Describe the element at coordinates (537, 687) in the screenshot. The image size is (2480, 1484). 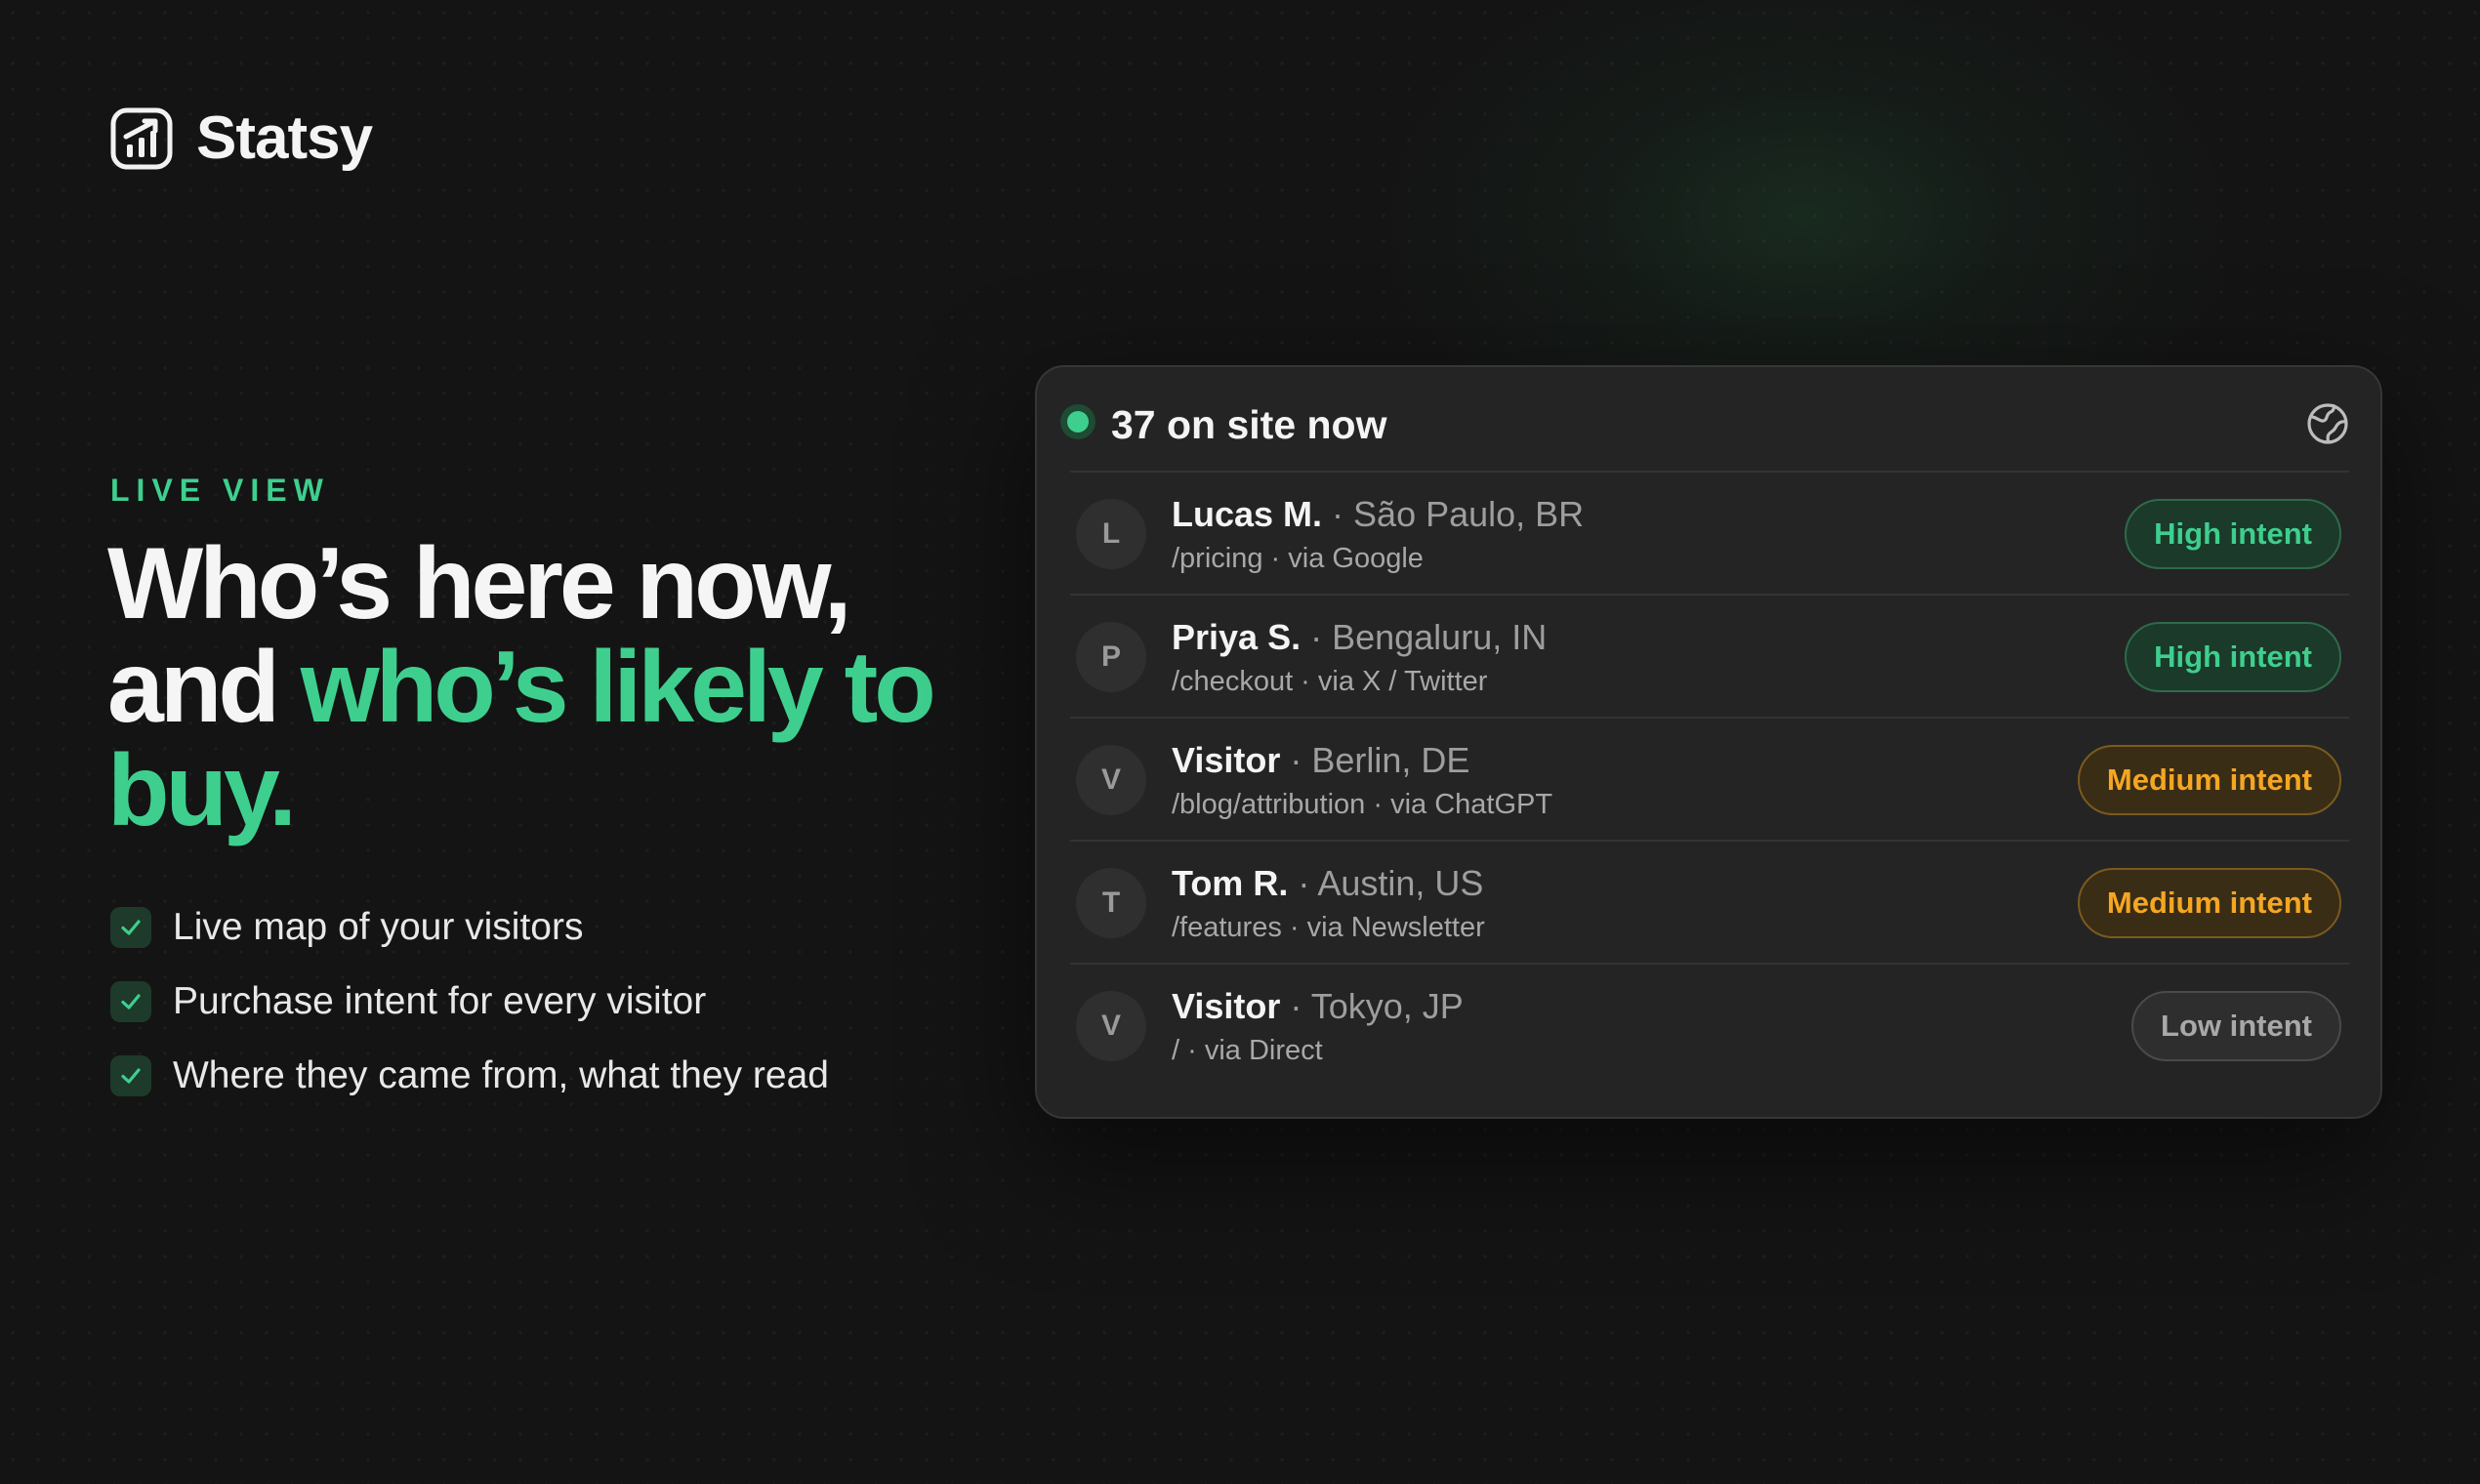
I see `hero-headline: Who’s here now, and who’s likely to buy.` at that location.